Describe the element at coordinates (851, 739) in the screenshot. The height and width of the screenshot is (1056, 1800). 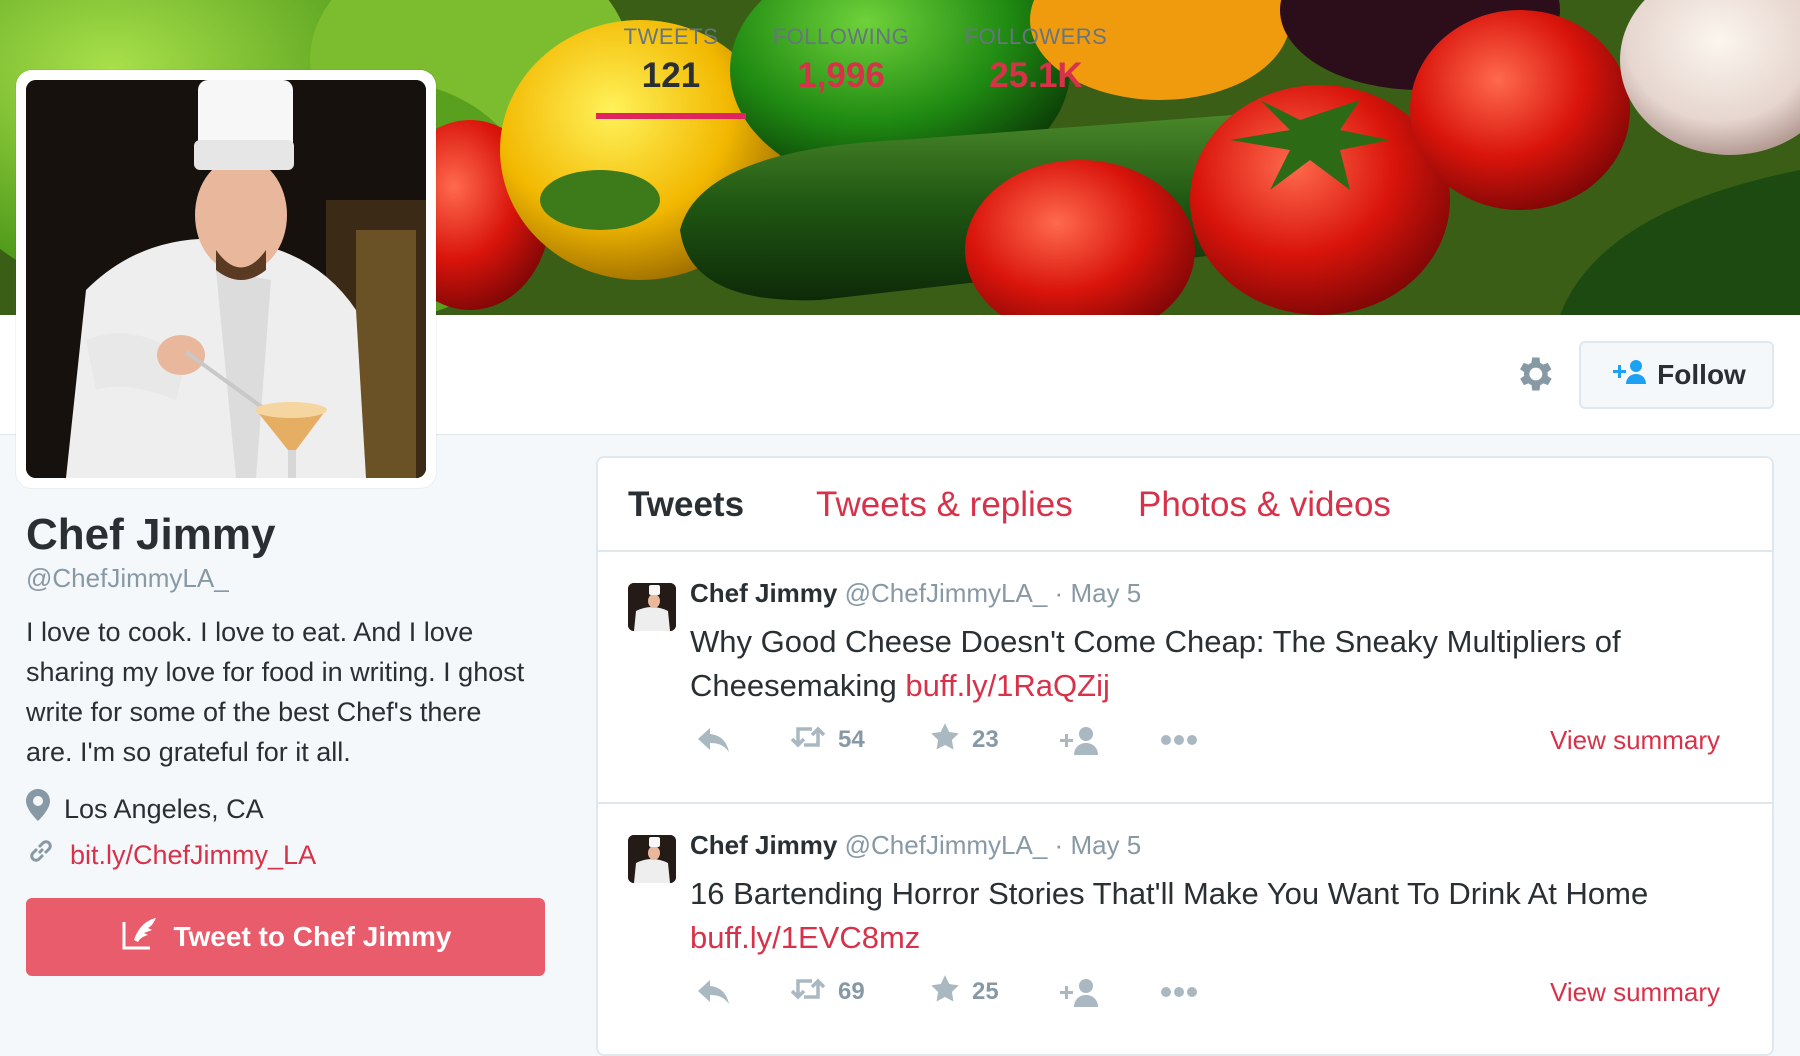
I see `retweet-count: 54` at that location.